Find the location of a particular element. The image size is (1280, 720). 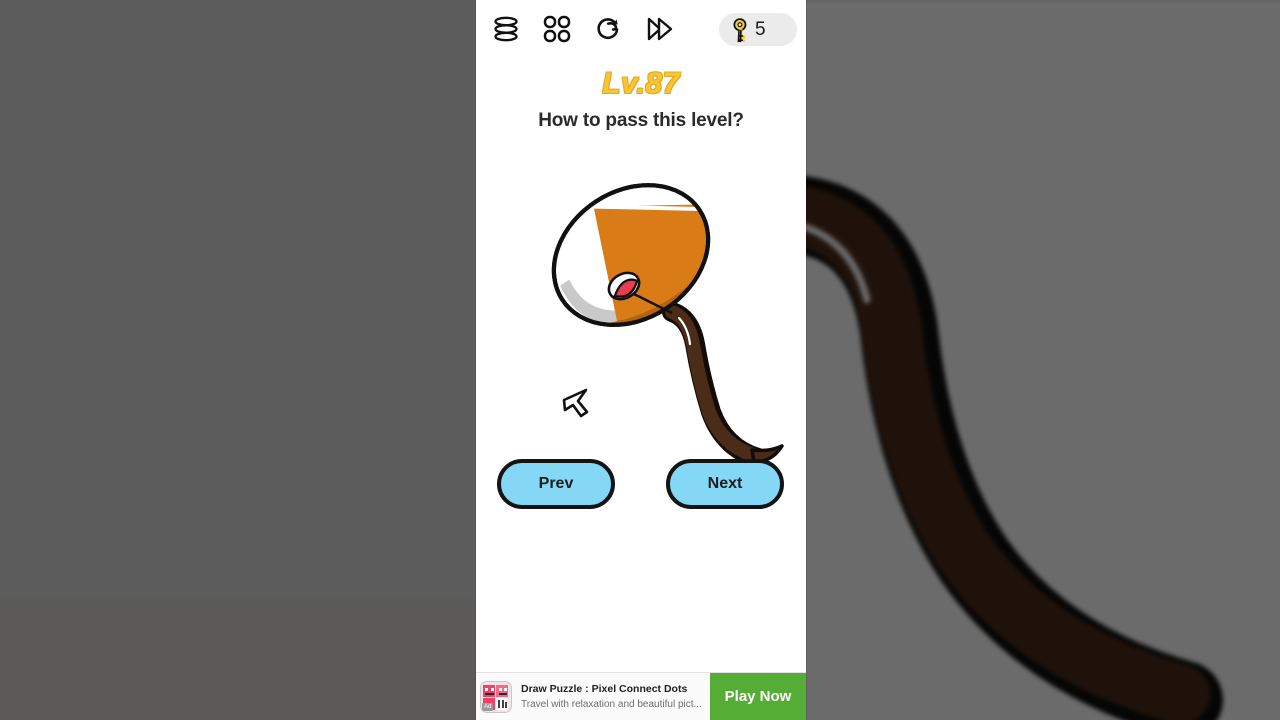

puzzle-art is located at coordinates (667, 325).